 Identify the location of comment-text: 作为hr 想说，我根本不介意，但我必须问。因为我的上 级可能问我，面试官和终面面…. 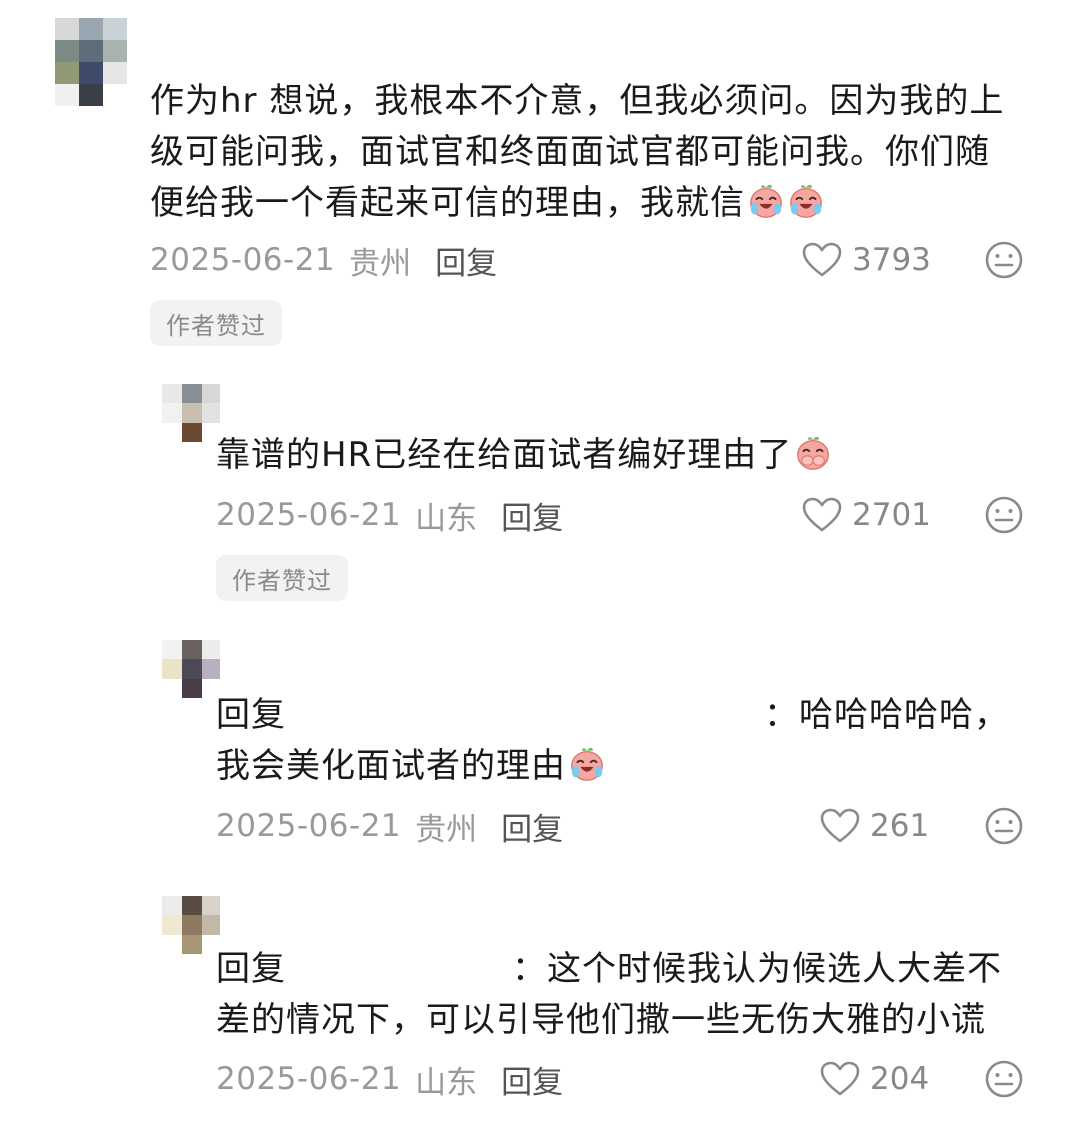
(600, 152).